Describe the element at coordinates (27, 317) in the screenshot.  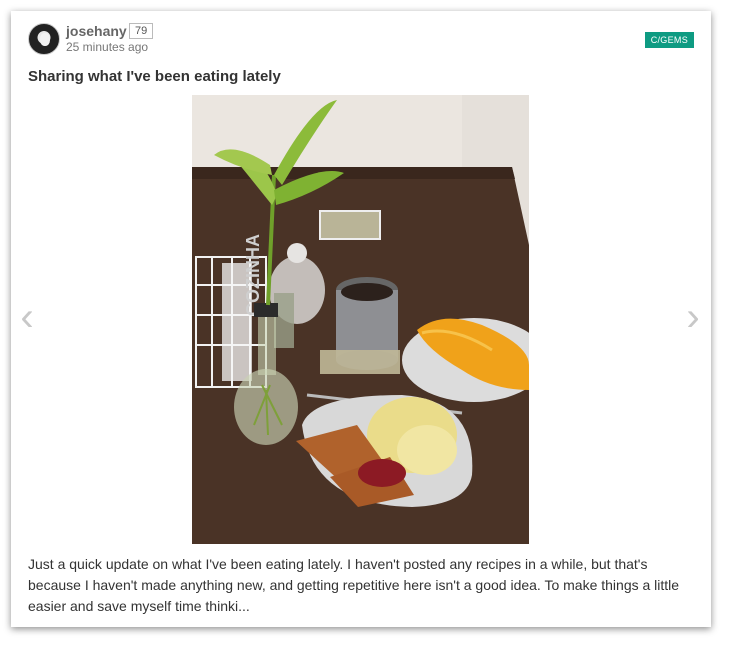
I see `carousel-prev-button: ‹` at that location.